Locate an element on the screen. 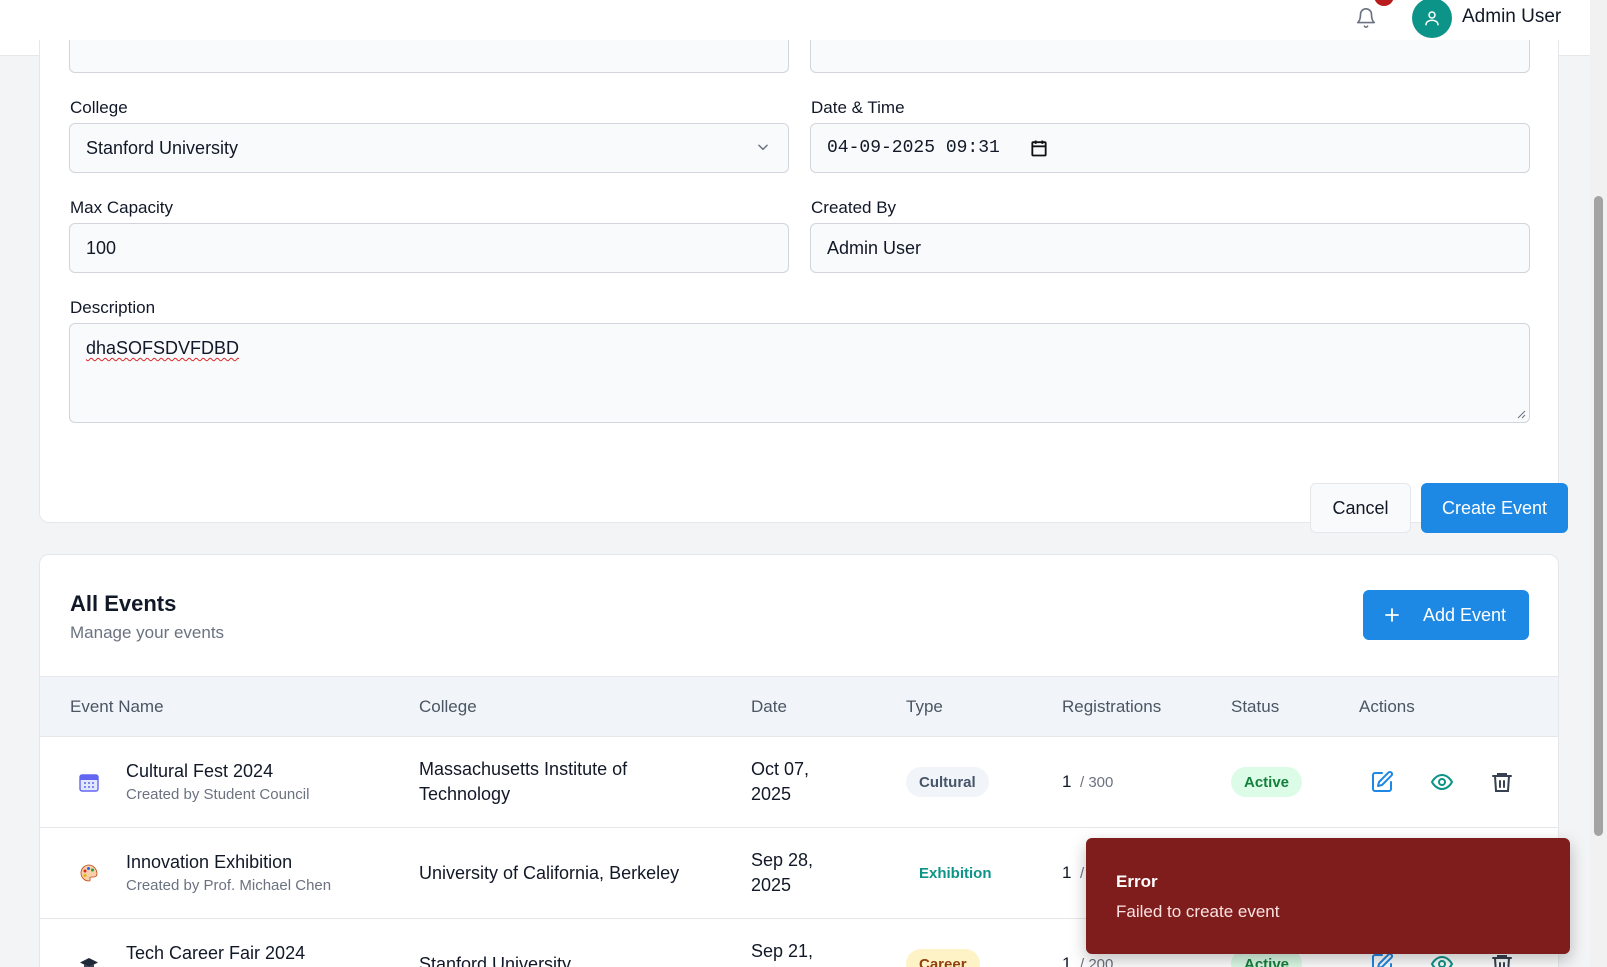  toast-message: Failed to create event is located at coordinates (1198, 911).